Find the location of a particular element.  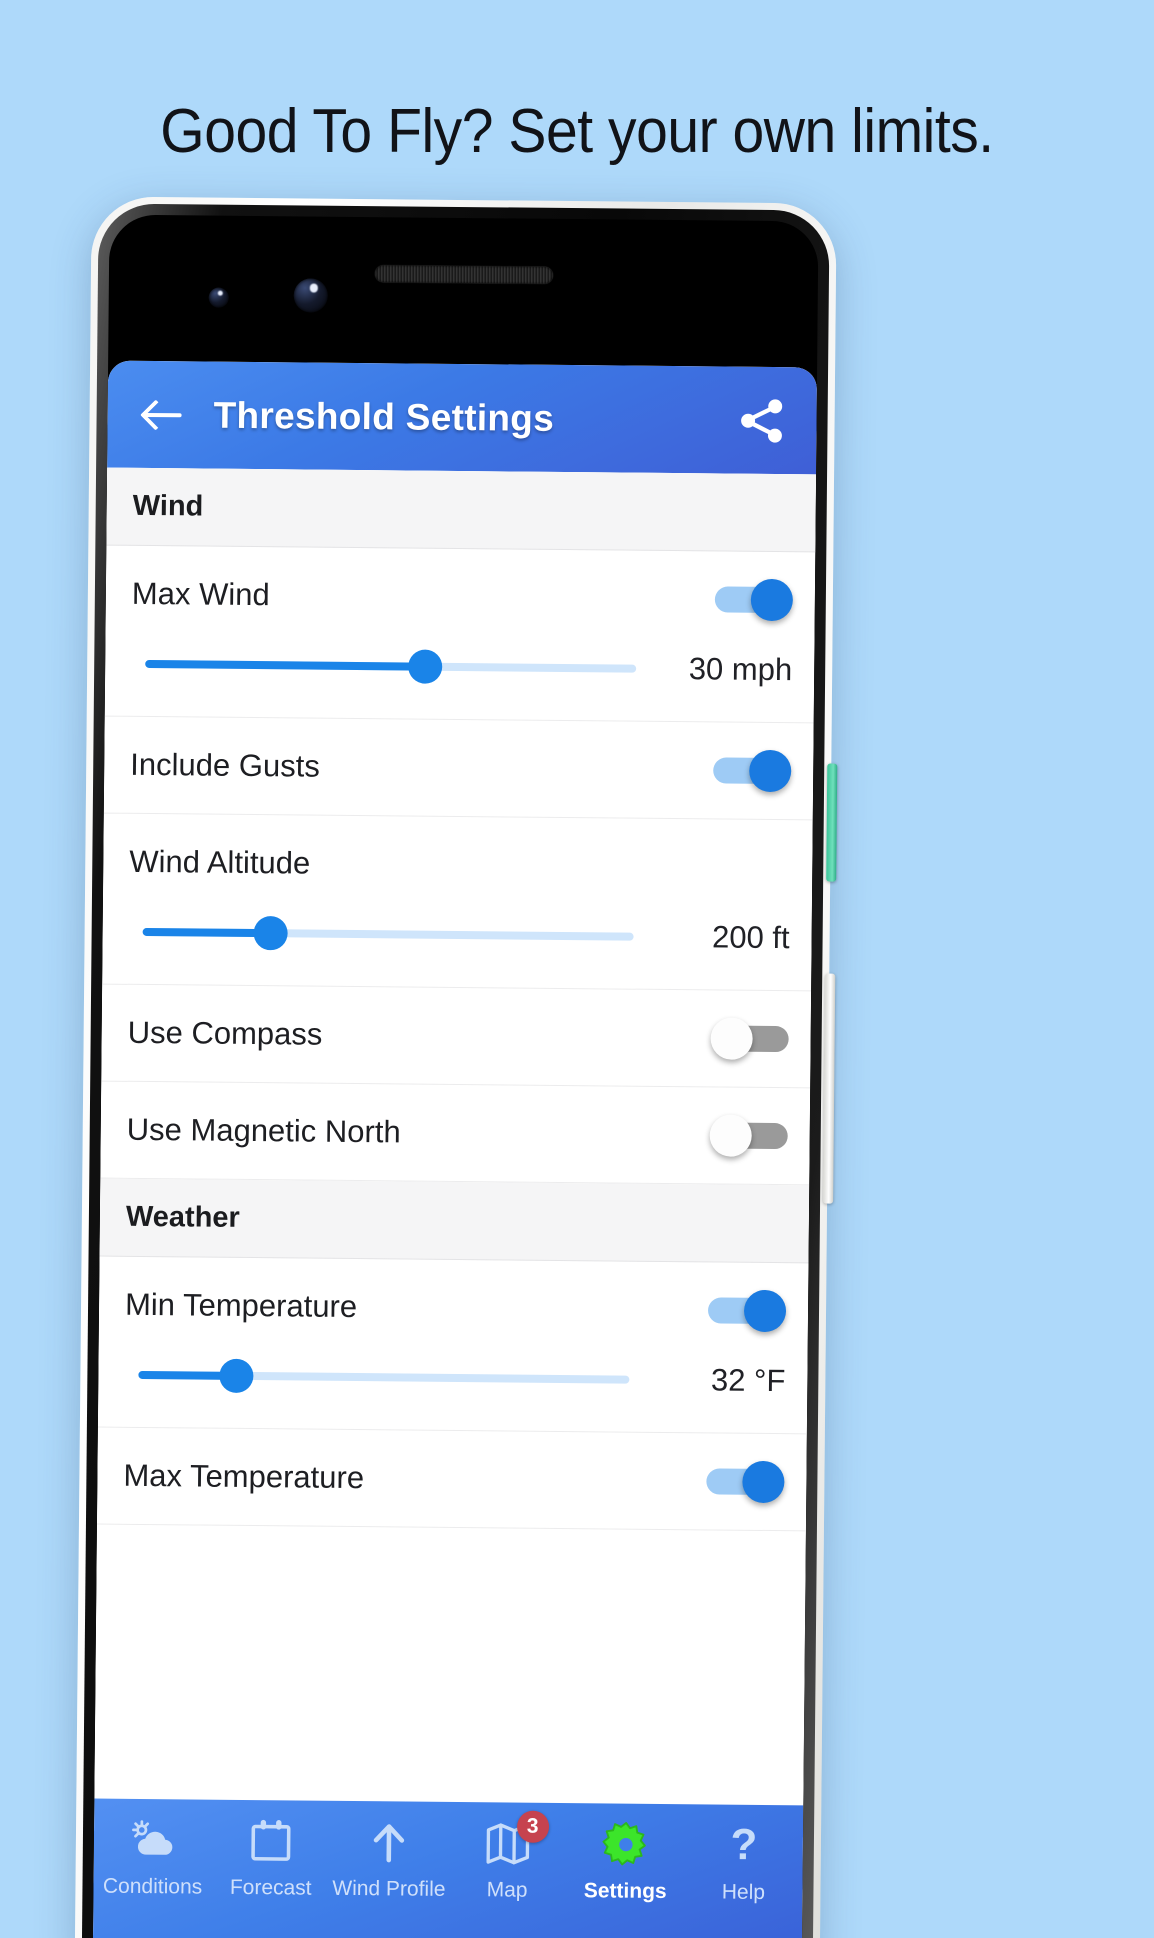

section-header: Wind is located at coordinates (461, 510).